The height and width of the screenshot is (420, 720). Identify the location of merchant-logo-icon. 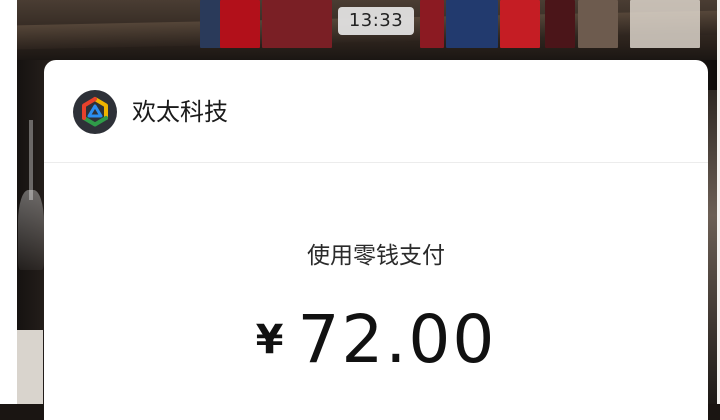
(95, 112).